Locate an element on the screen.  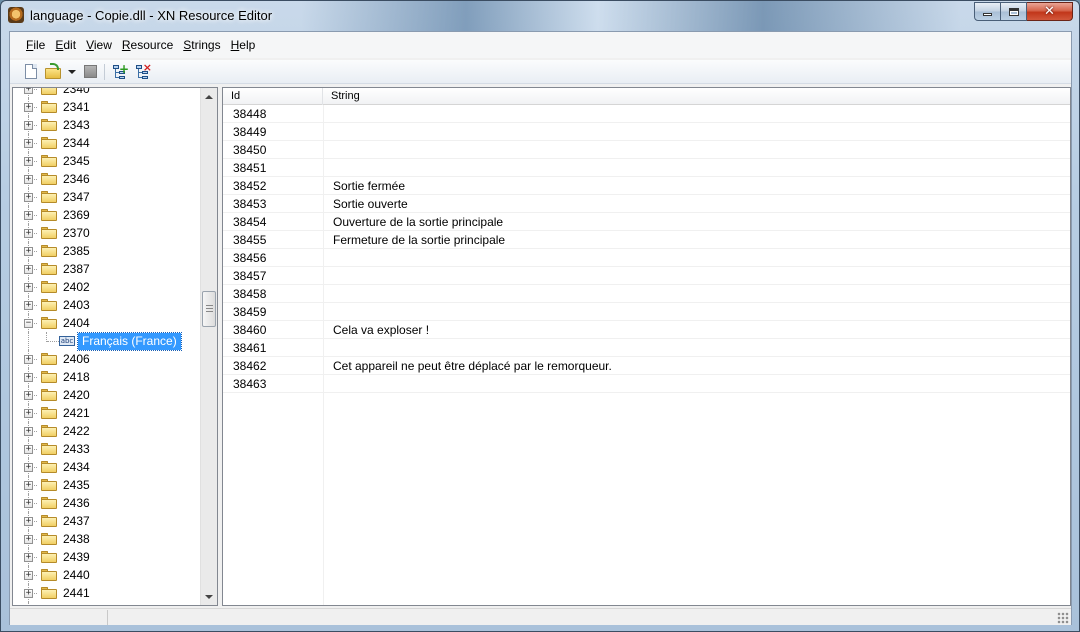
scroll-thumb is located at coordinates (209, 309).